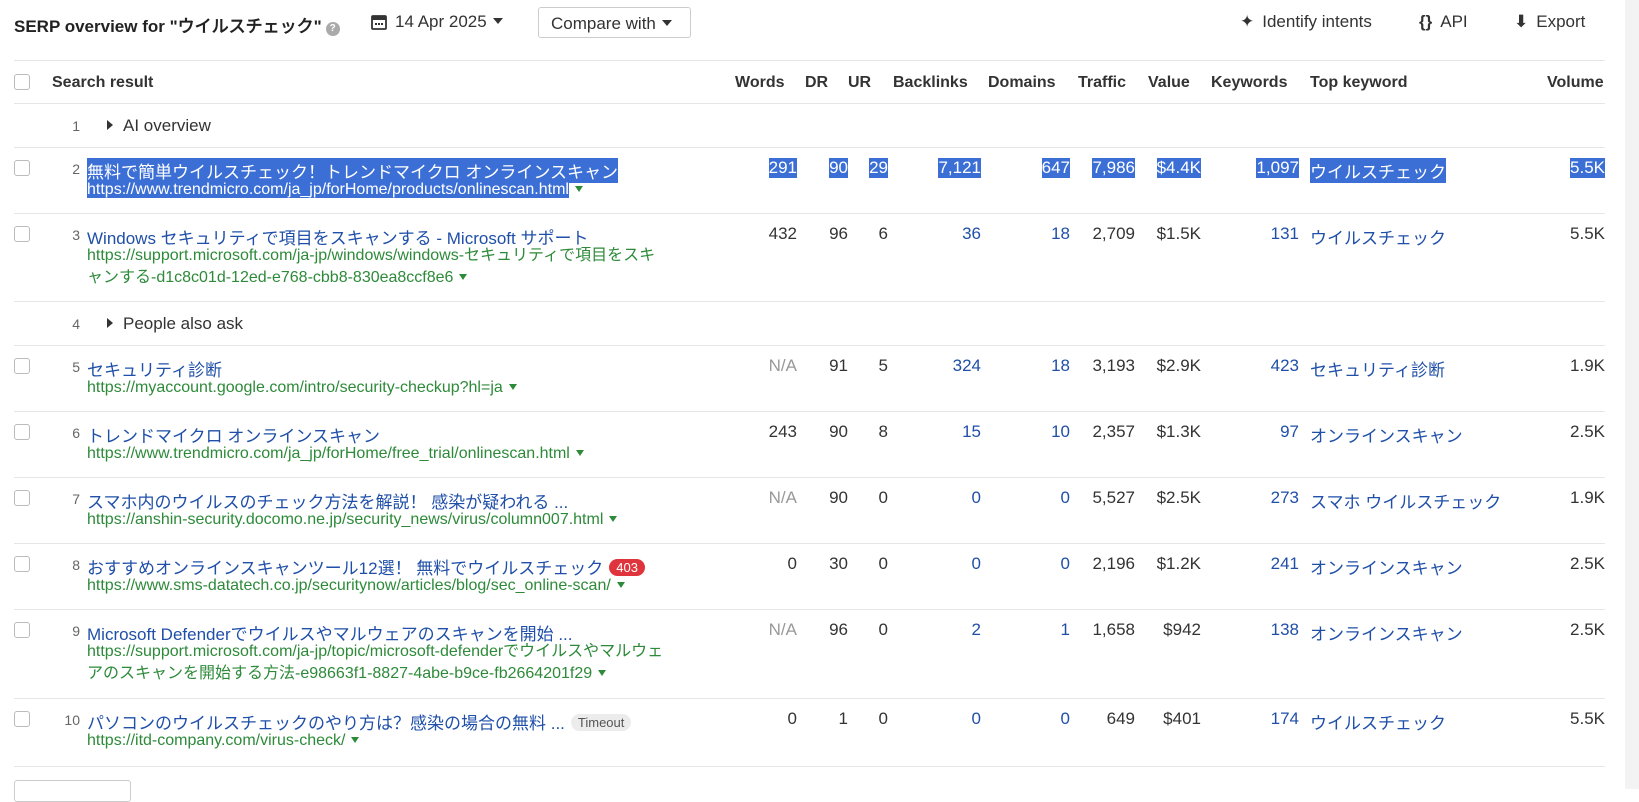 The image size is (1639, 802). What do you see at coordinates (1285, 630) in the screenshot?
I see `cell-keywords: 138` at bounding box center [1285, 630].